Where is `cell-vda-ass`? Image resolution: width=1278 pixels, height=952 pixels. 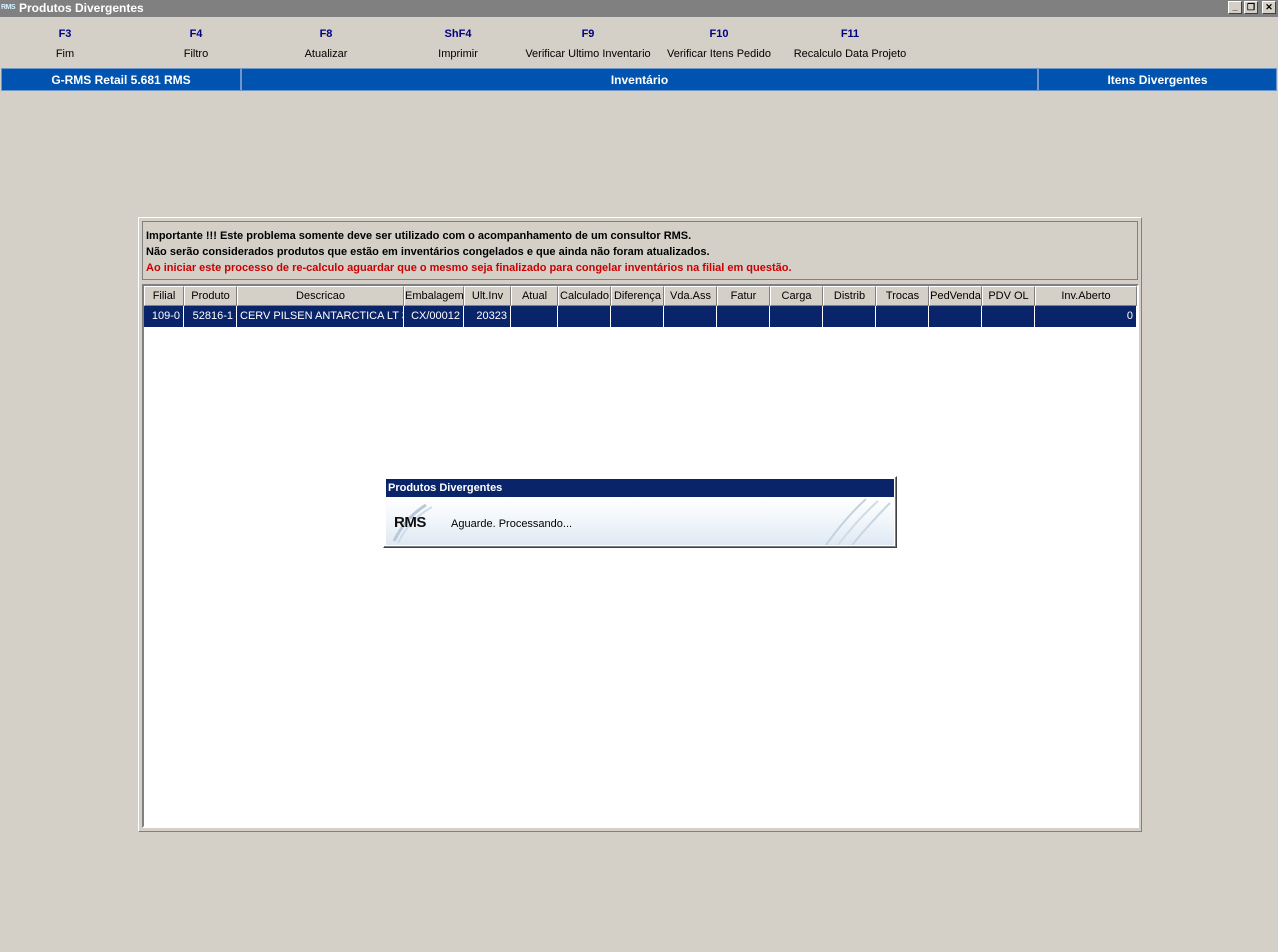 cell-vda-ass is located at coordinates (690, 316).